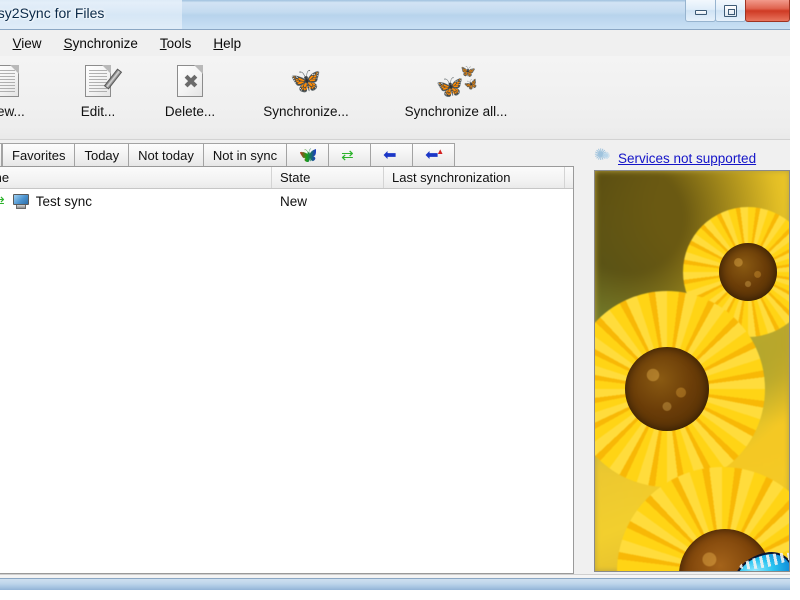 This screenshot has height=600, width=800. I want to click on menu-item-help: Help, so click(227, 43).